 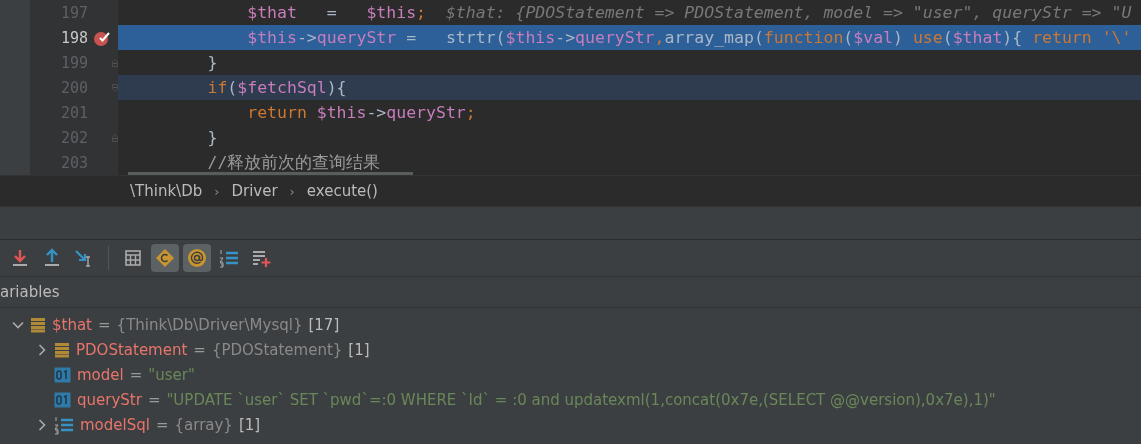 What do you see at coordinates (72, 324) in the screenshot?
I see `variable-name: $that` at bounding box center [72, 324].